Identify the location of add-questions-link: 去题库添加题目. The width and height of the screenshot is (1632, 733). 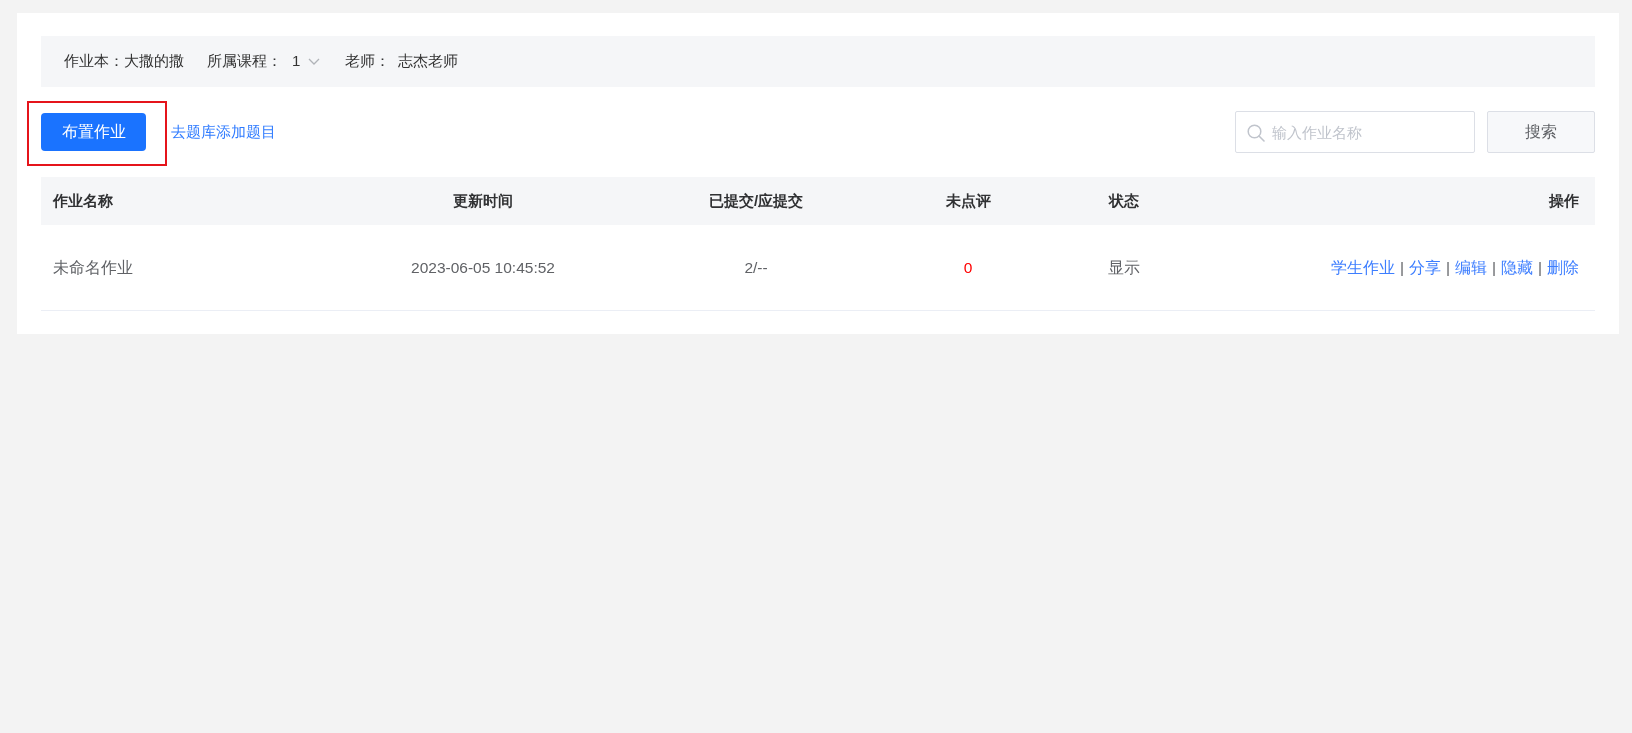
(223, 132).